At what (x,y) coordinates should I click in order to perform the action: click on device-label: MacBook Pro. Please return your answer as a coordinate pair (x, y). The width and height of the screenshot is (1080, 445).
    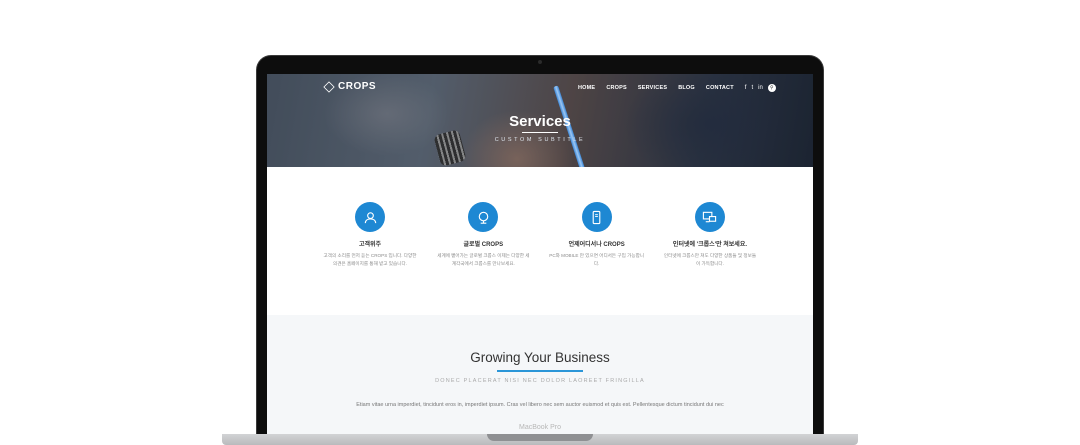
    Looking at the image, I should click on (540, 427).